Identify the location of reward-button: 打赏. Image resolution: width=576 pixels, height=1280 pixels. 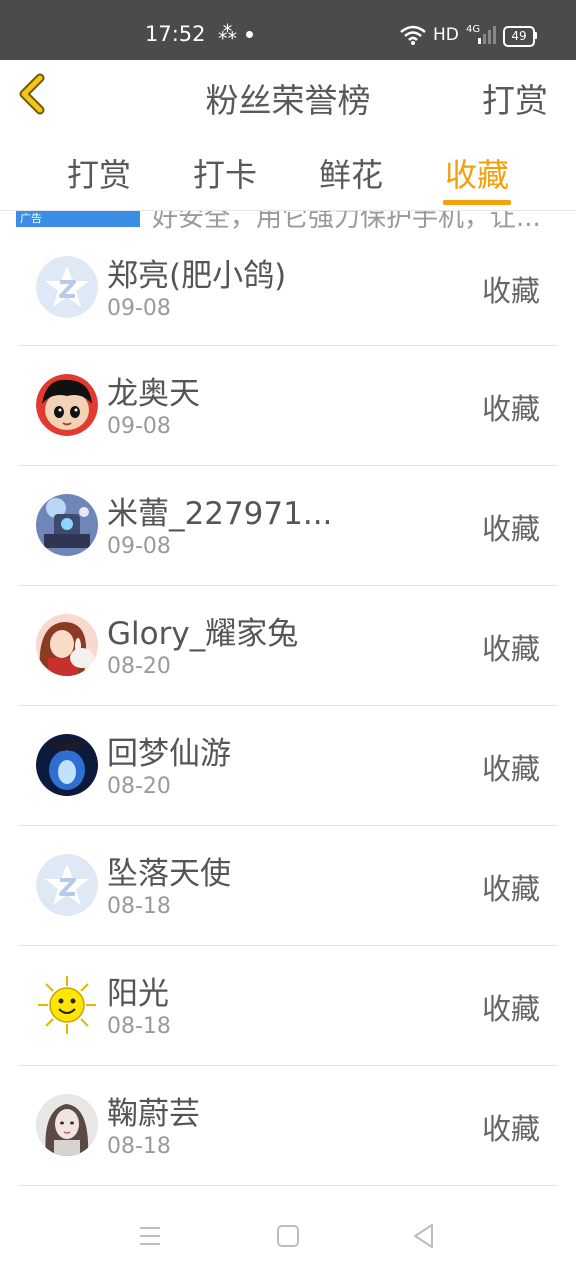
(515, 98).